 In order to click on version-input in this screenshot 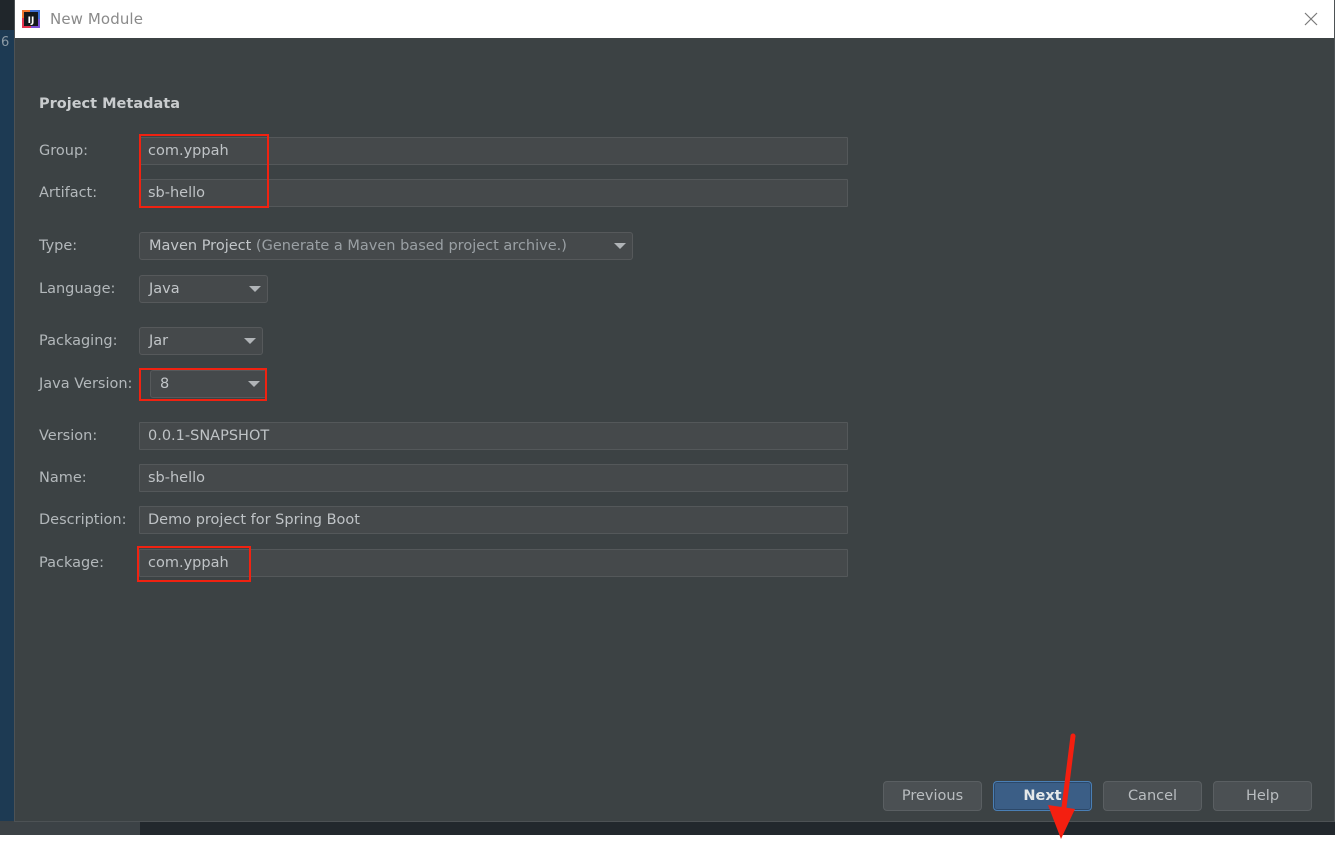, I will do `click(493, 436)`.